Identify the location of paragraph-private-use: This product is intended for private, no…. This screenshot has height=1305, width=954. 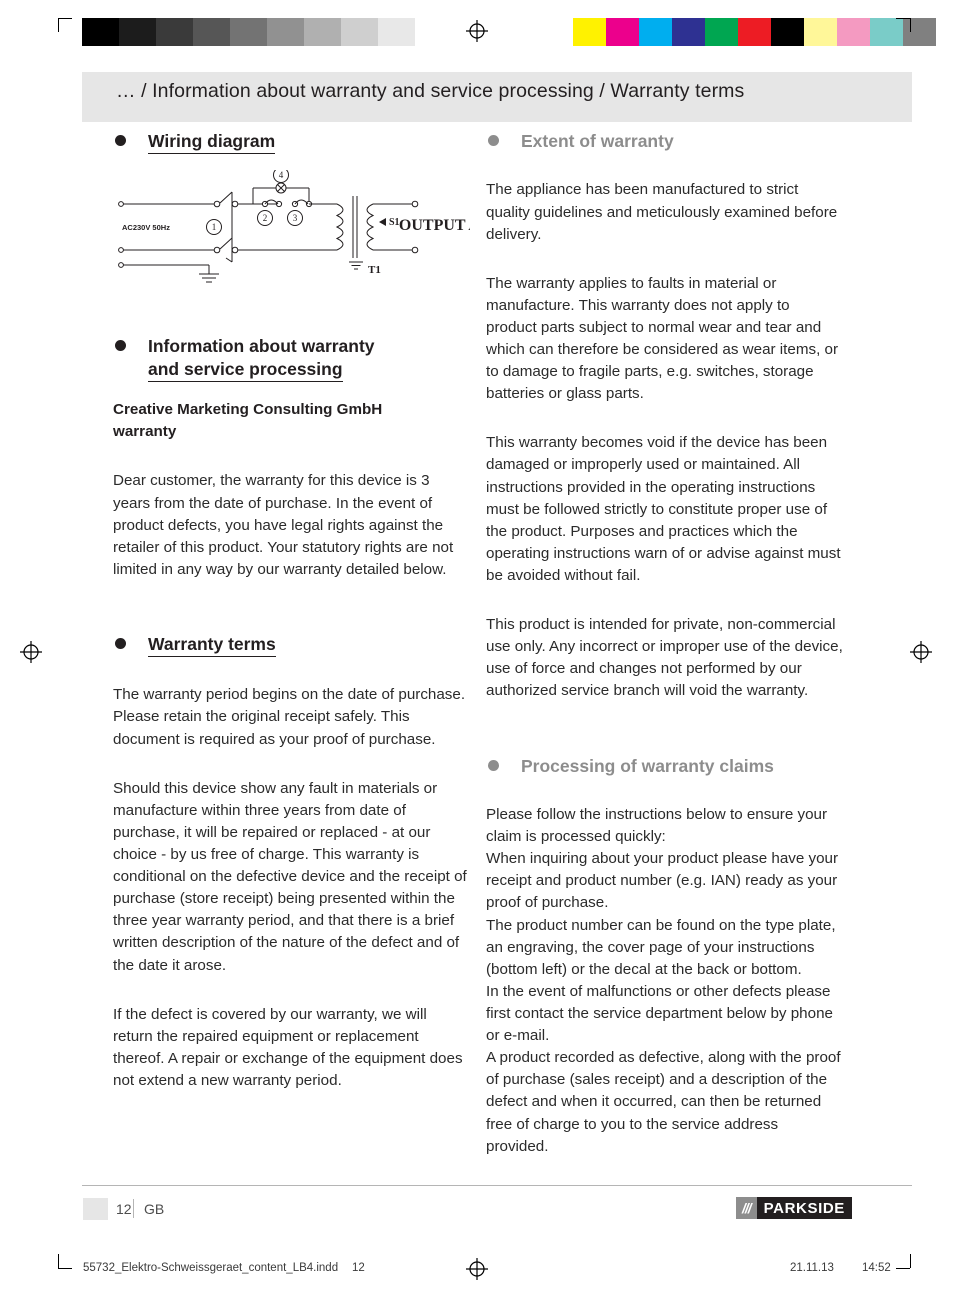
(664, 658).